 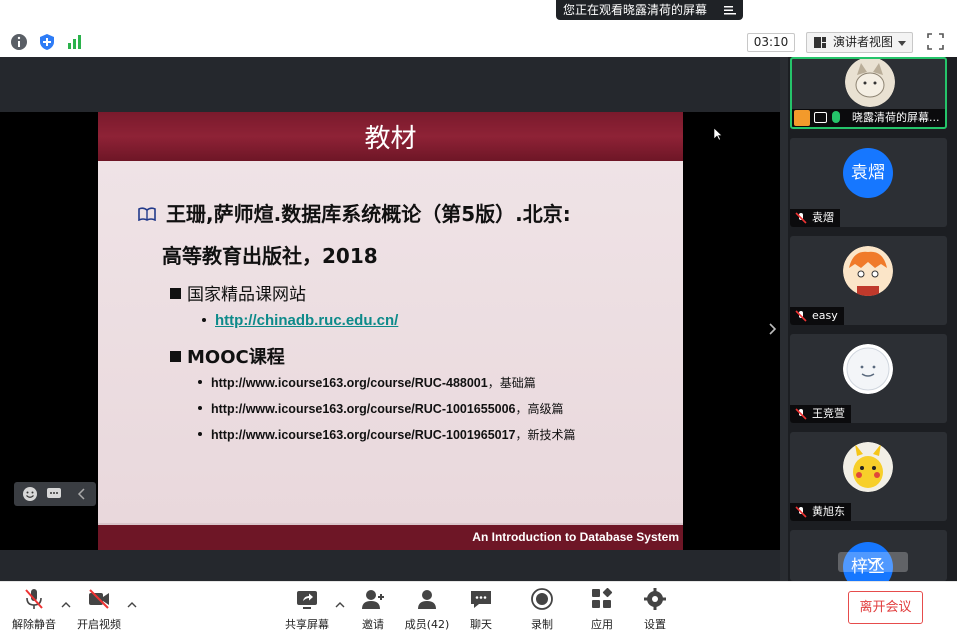 I want to click on unmute-label: 解除静音, so click(x=34, y=624).